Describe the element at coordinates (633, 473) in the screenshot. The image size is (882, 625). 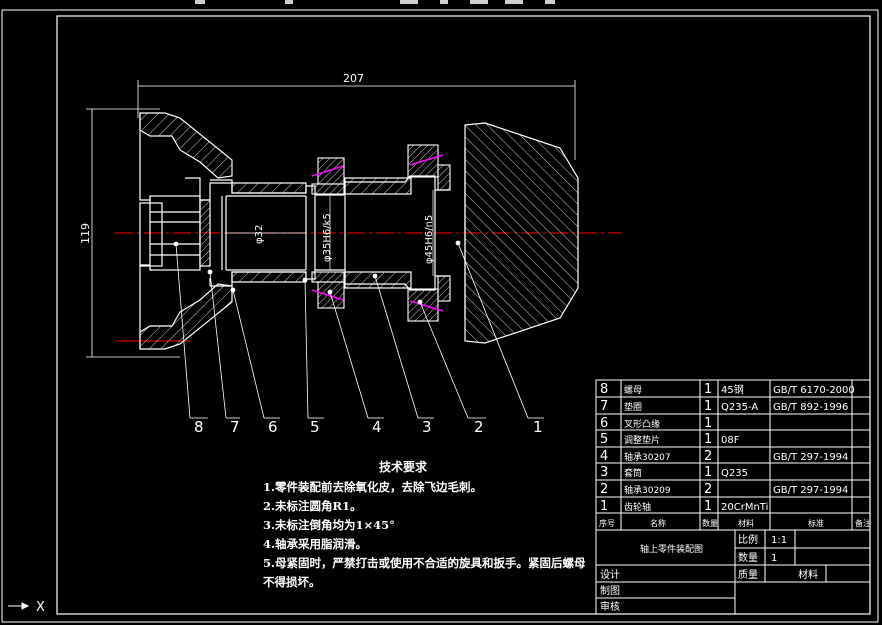
I see `parts-row-name: 套筒` at that location.